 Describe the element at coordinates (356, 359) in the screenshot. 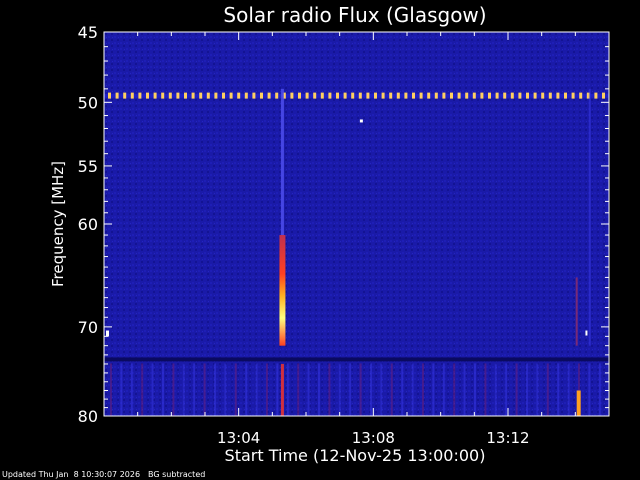

I see `band-gap` at that location.